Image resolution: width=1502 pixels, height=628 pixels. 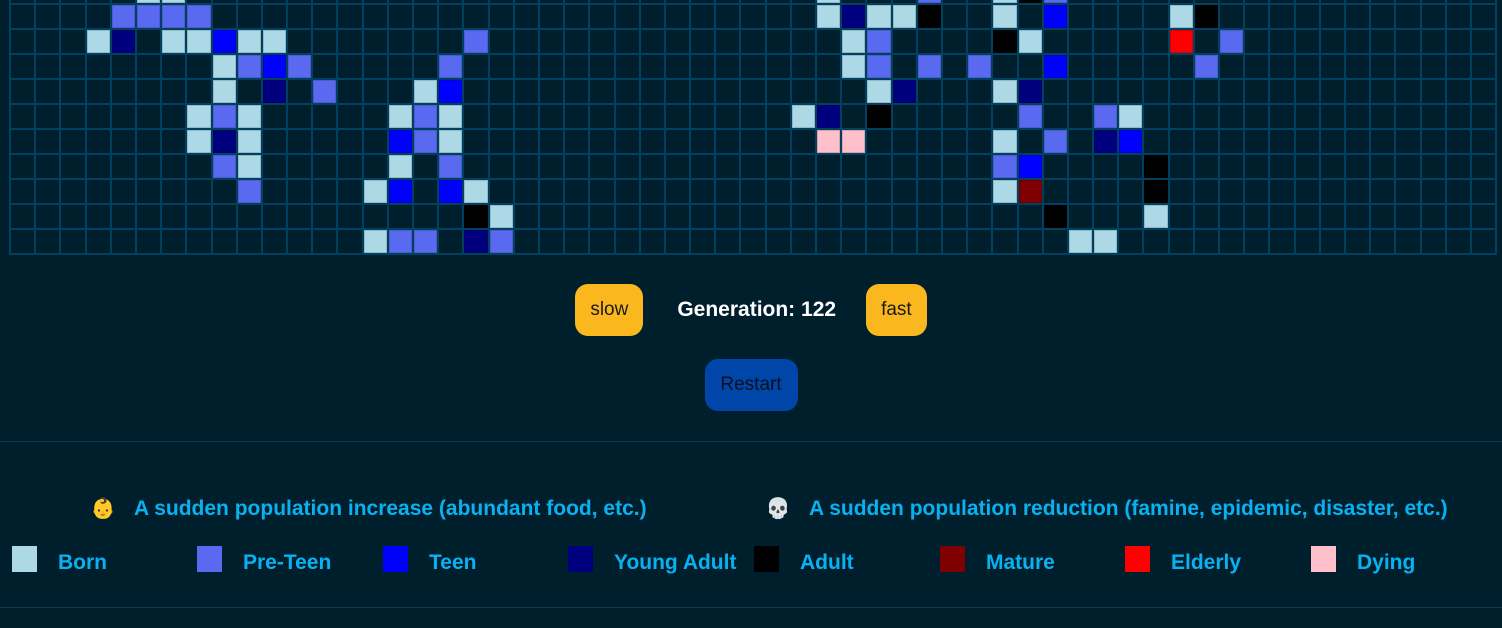 I want to click on grid-cell-adult, so click(x=1155, y=165).